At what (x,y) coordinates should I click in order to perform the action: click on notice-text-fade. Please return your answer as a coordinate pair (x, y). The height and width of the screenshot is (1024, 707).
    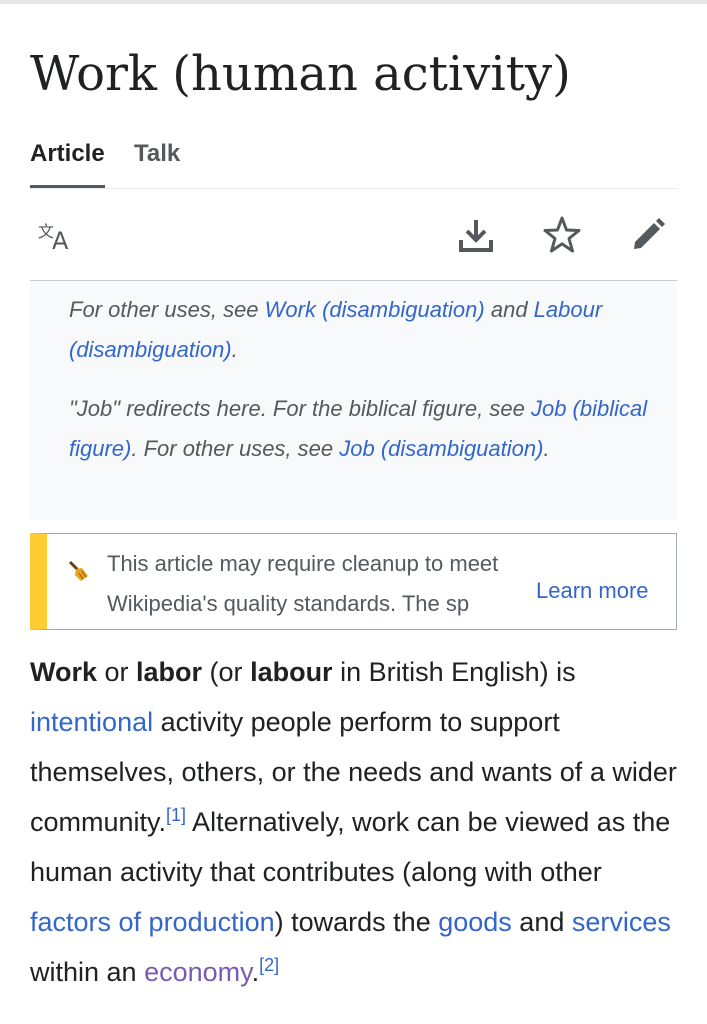
    Looking at the image, I should click on (497, 600).